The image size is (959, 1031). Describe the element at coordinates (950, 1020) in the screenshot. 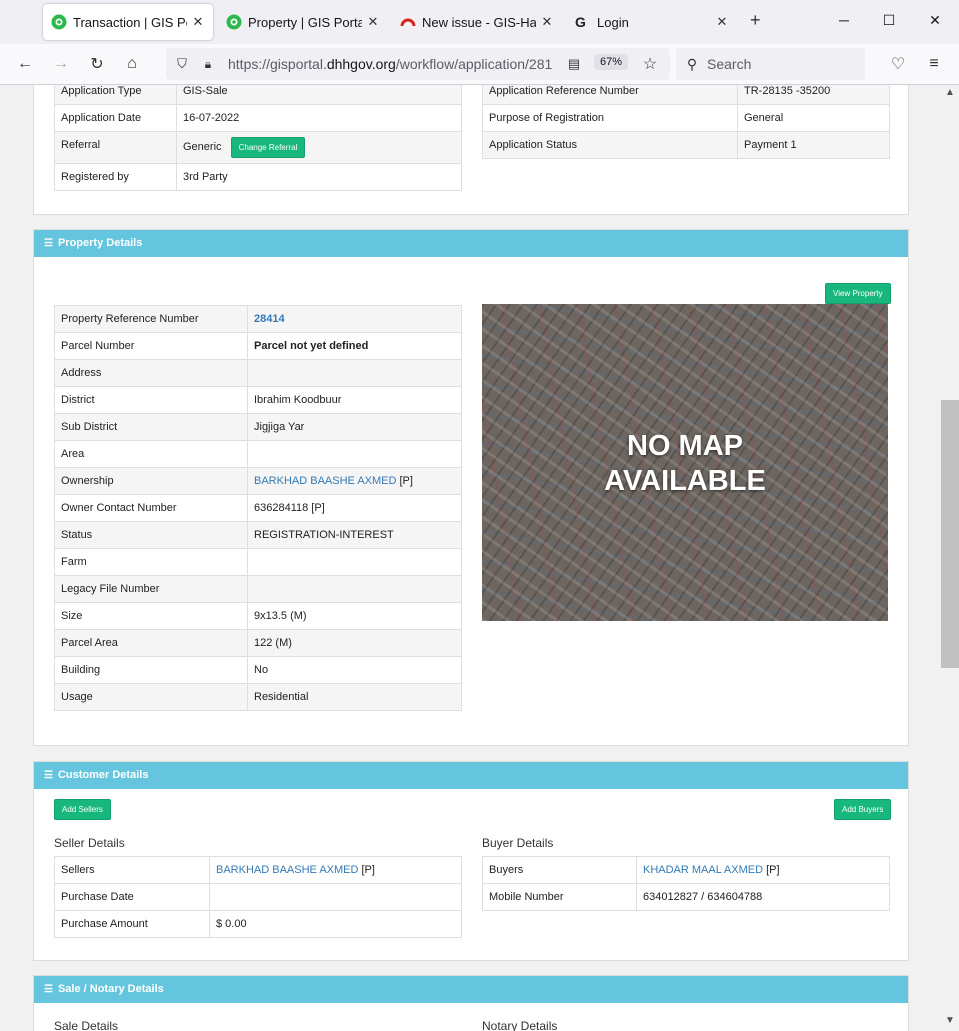

I see `scroll-down-icon: ▼` at that location.